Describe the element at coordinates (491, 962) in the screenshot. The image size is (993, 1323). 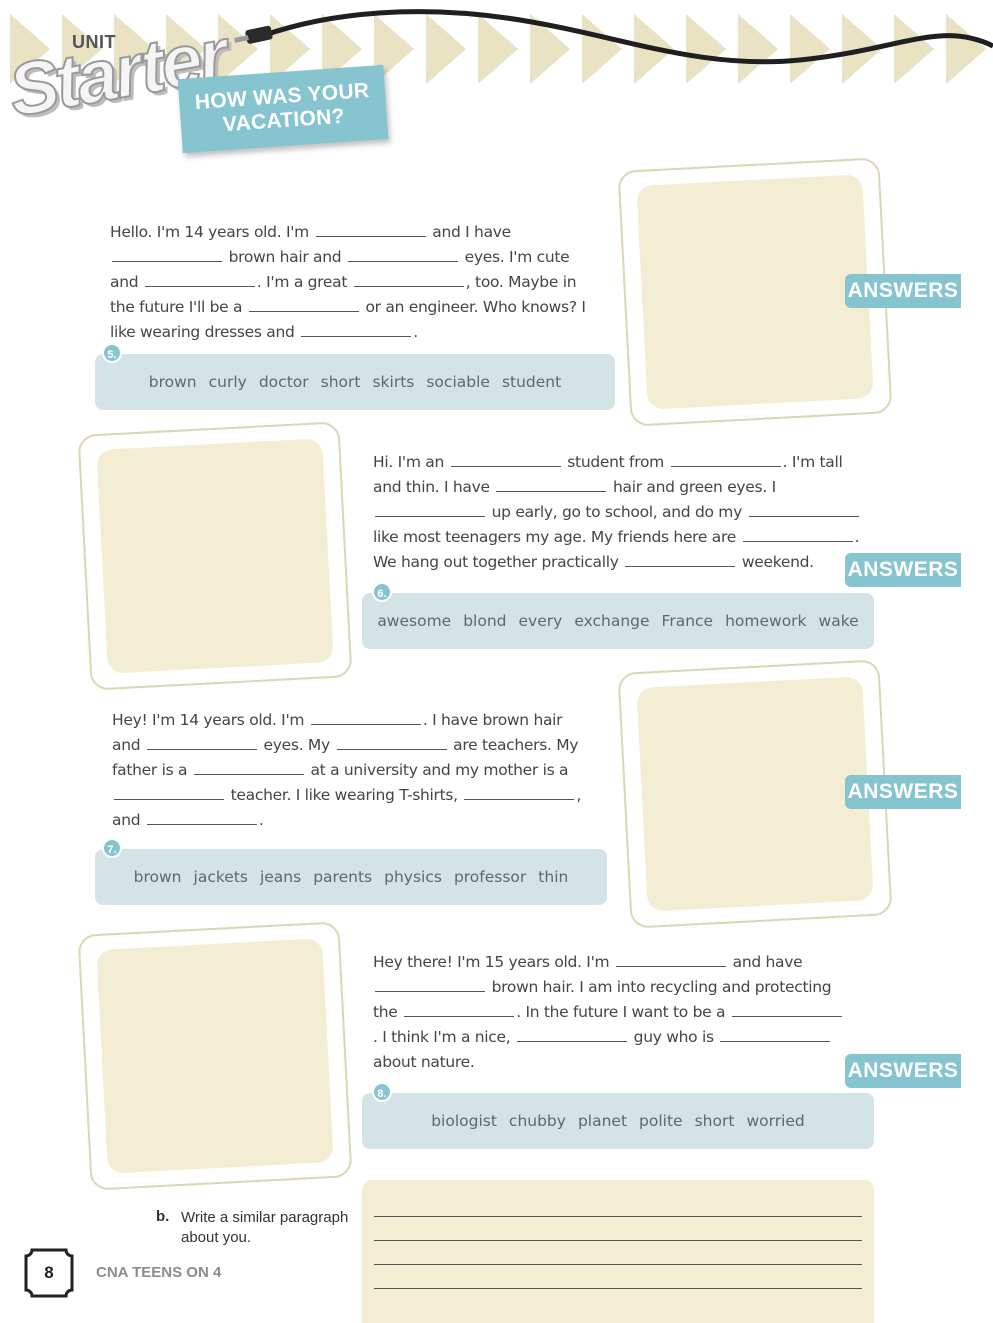
I see `text-segment: Hey there! I'm 15 years old. I'm` at that location.